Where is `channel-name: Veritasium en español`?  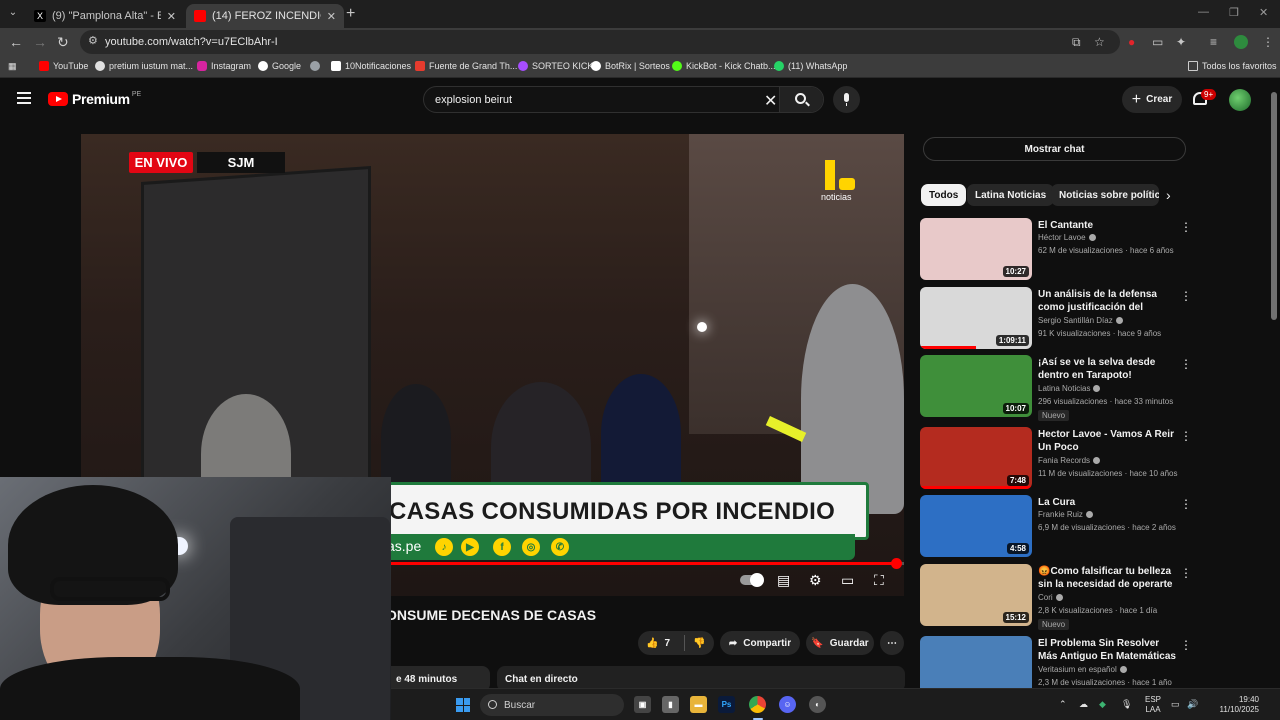
channel-name: Veritasium en español is located at coordinates (1082, 669).